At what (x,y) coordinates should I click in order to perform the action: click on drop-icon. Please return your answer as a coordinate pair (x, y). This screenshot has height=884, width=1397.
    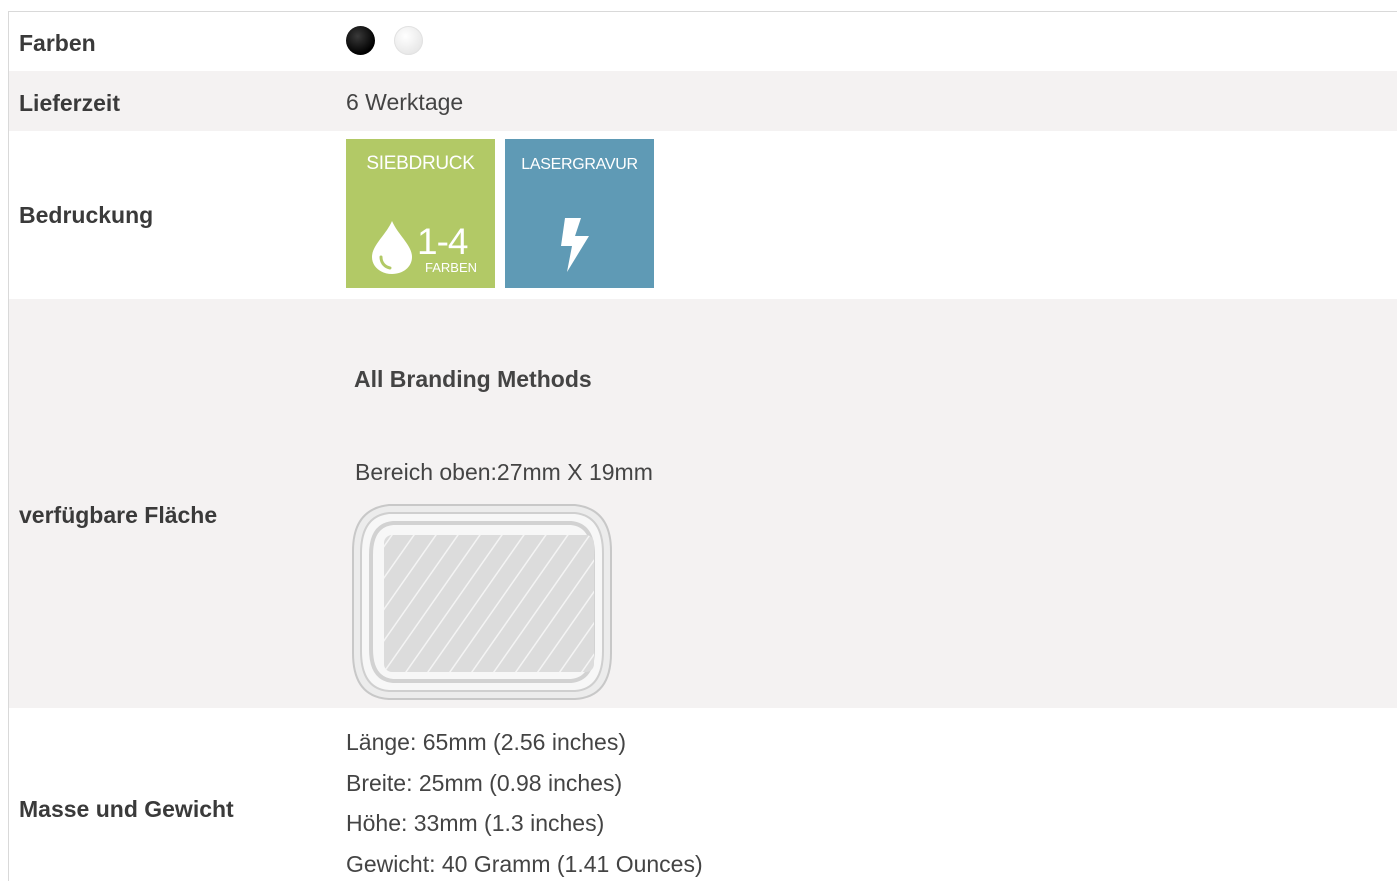
    Looking at the image, I should click on (392, 247).